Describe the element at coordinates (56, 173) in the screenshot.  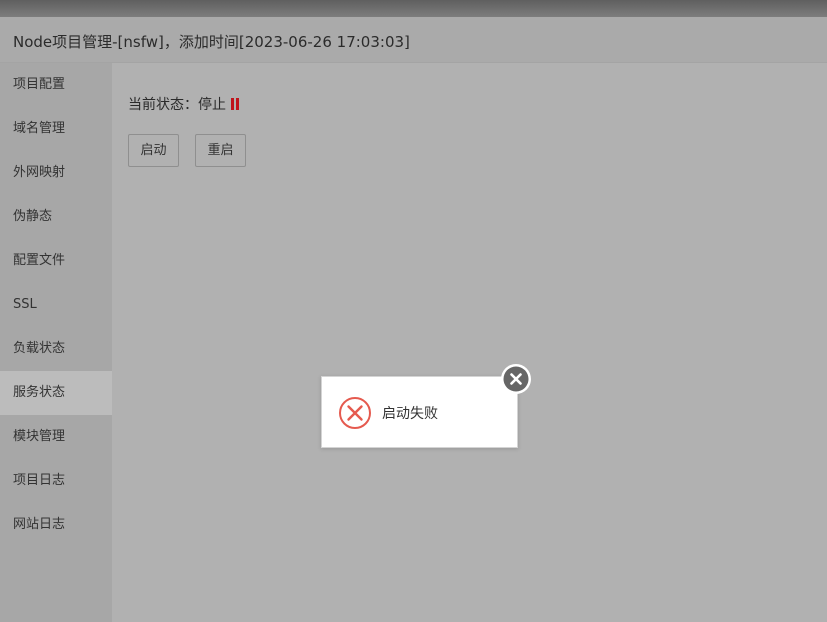
I see `sidebar-item-external-mapping: 外网映射` at that location.